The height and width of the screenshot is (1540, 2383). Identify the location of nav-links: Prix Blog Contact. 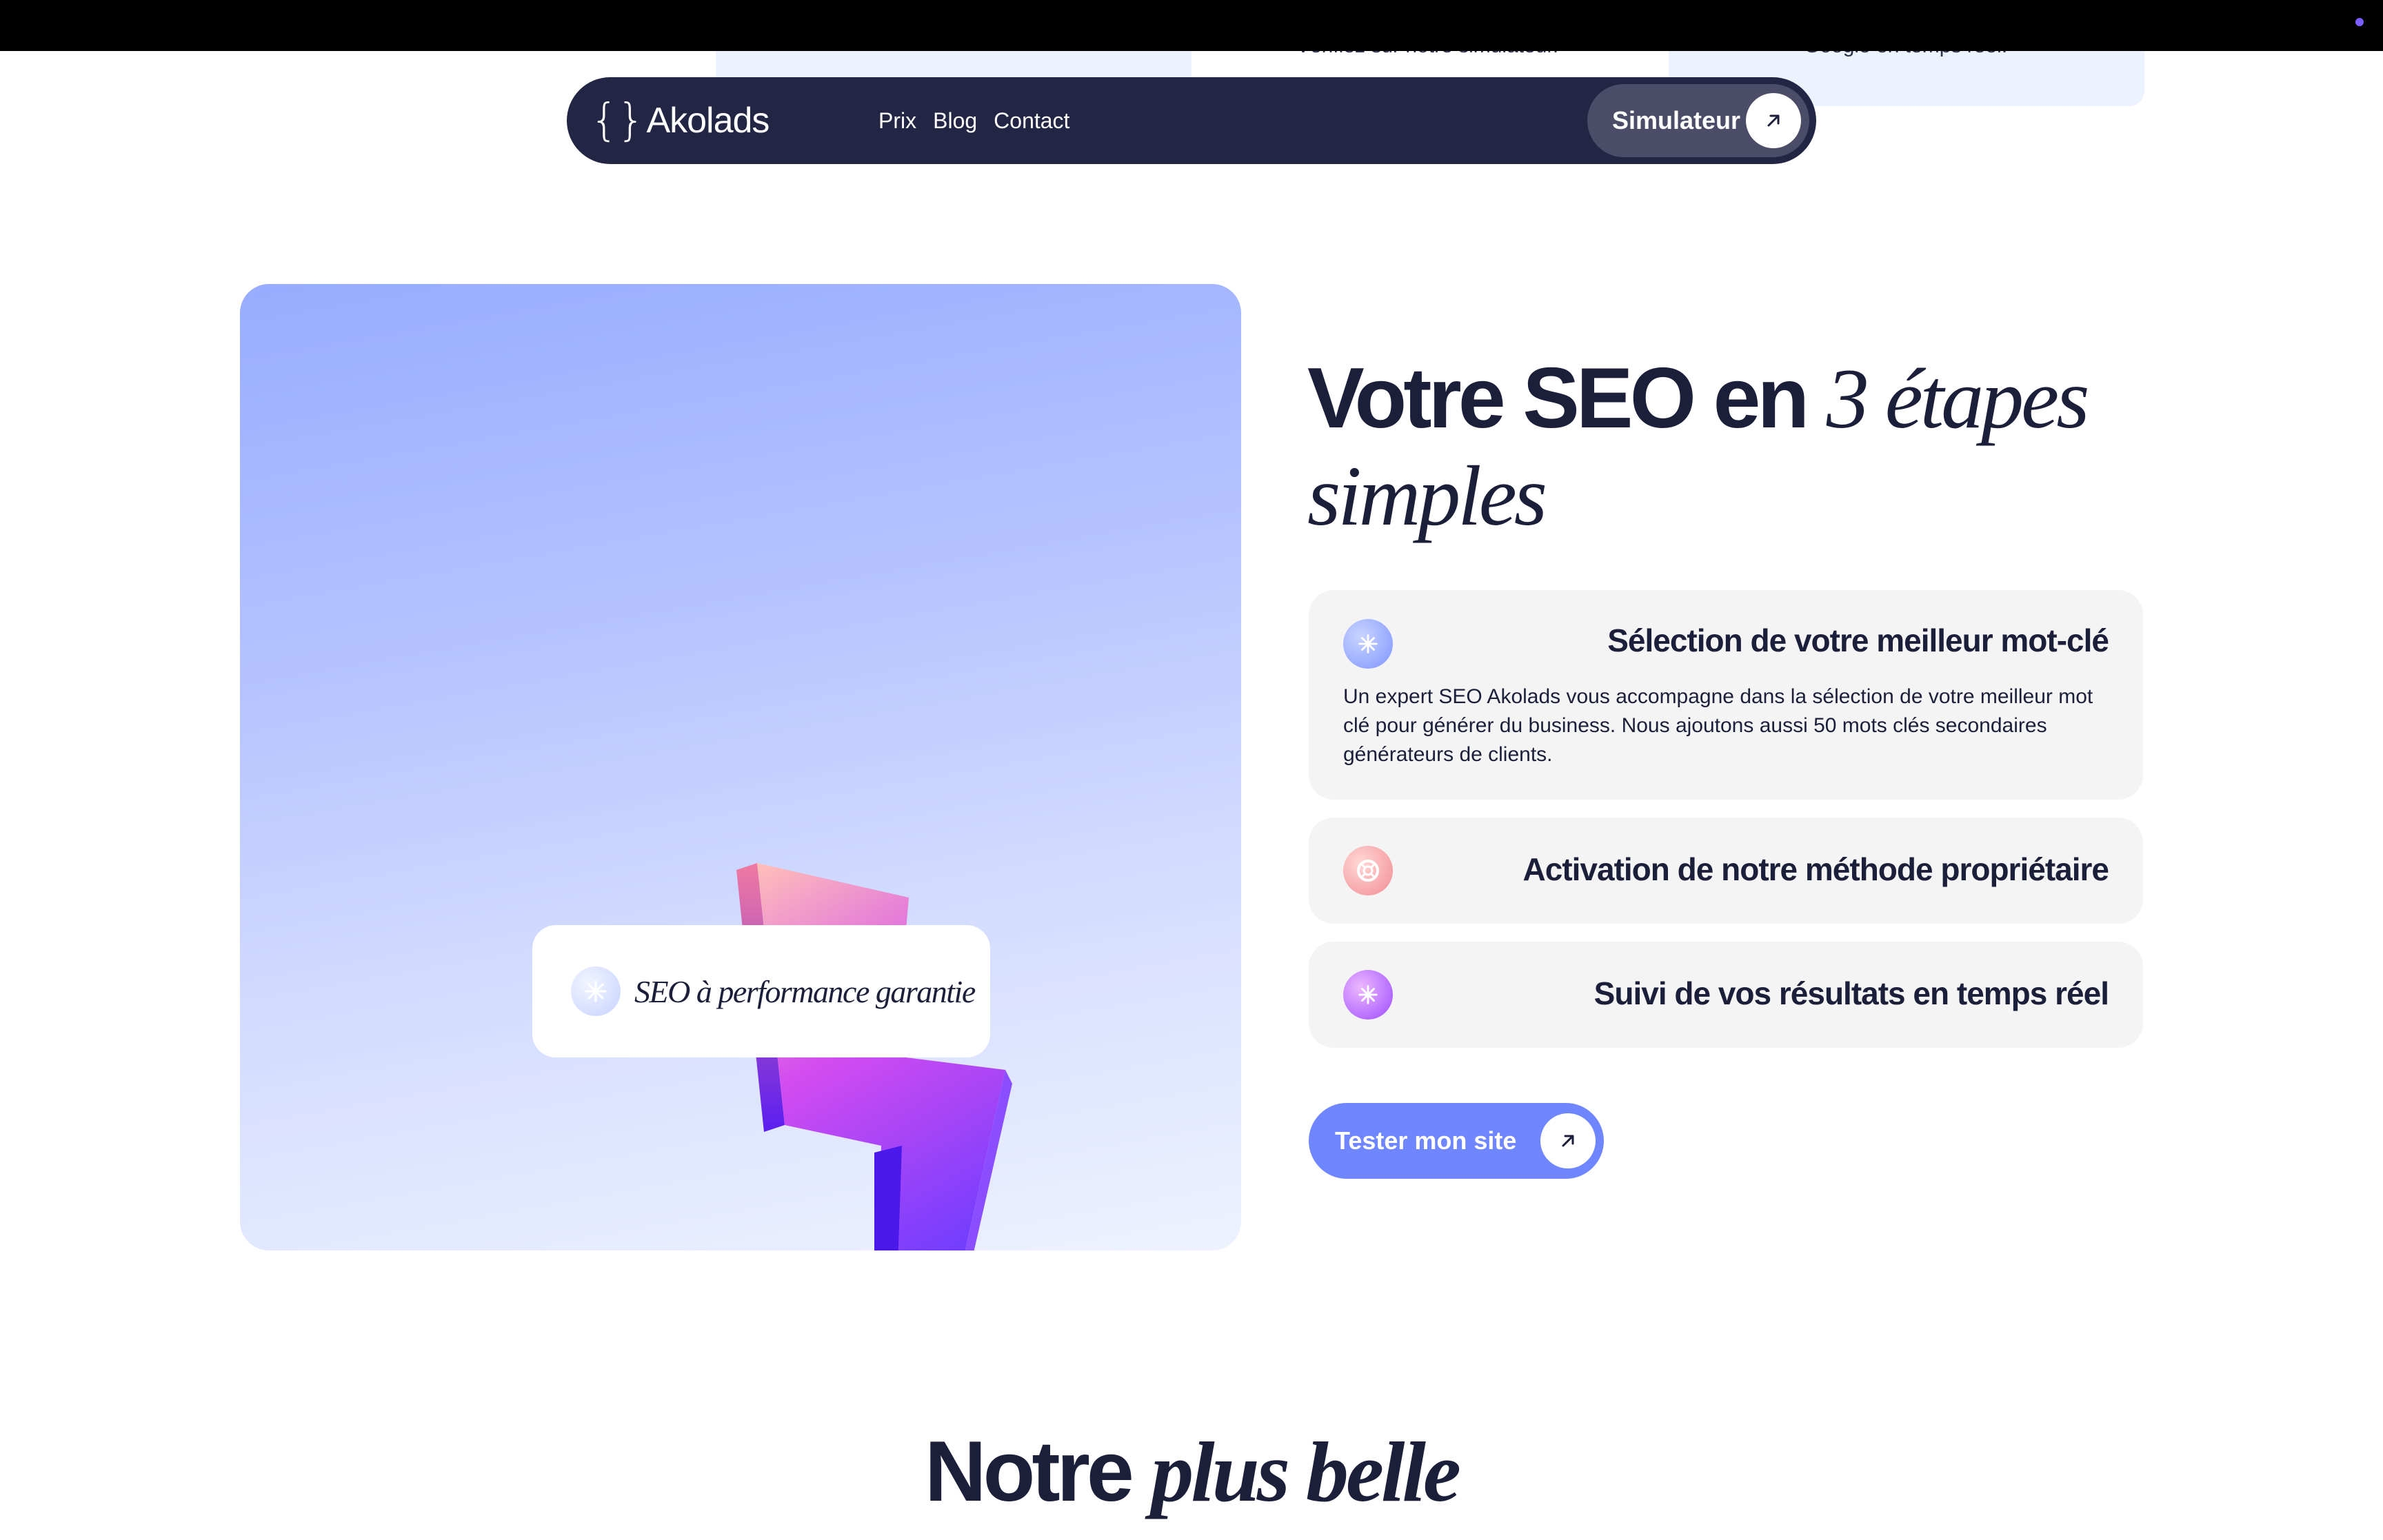
(973, 121).